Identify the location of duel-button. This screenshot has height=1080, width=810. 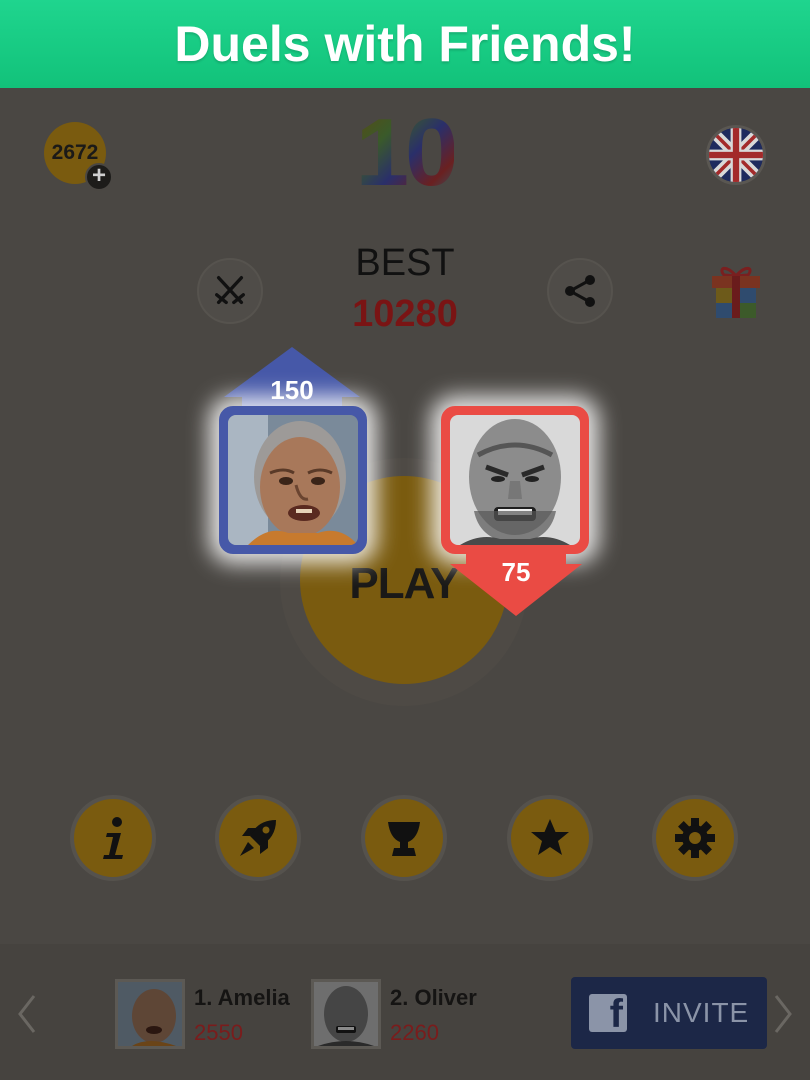
(230, 291).